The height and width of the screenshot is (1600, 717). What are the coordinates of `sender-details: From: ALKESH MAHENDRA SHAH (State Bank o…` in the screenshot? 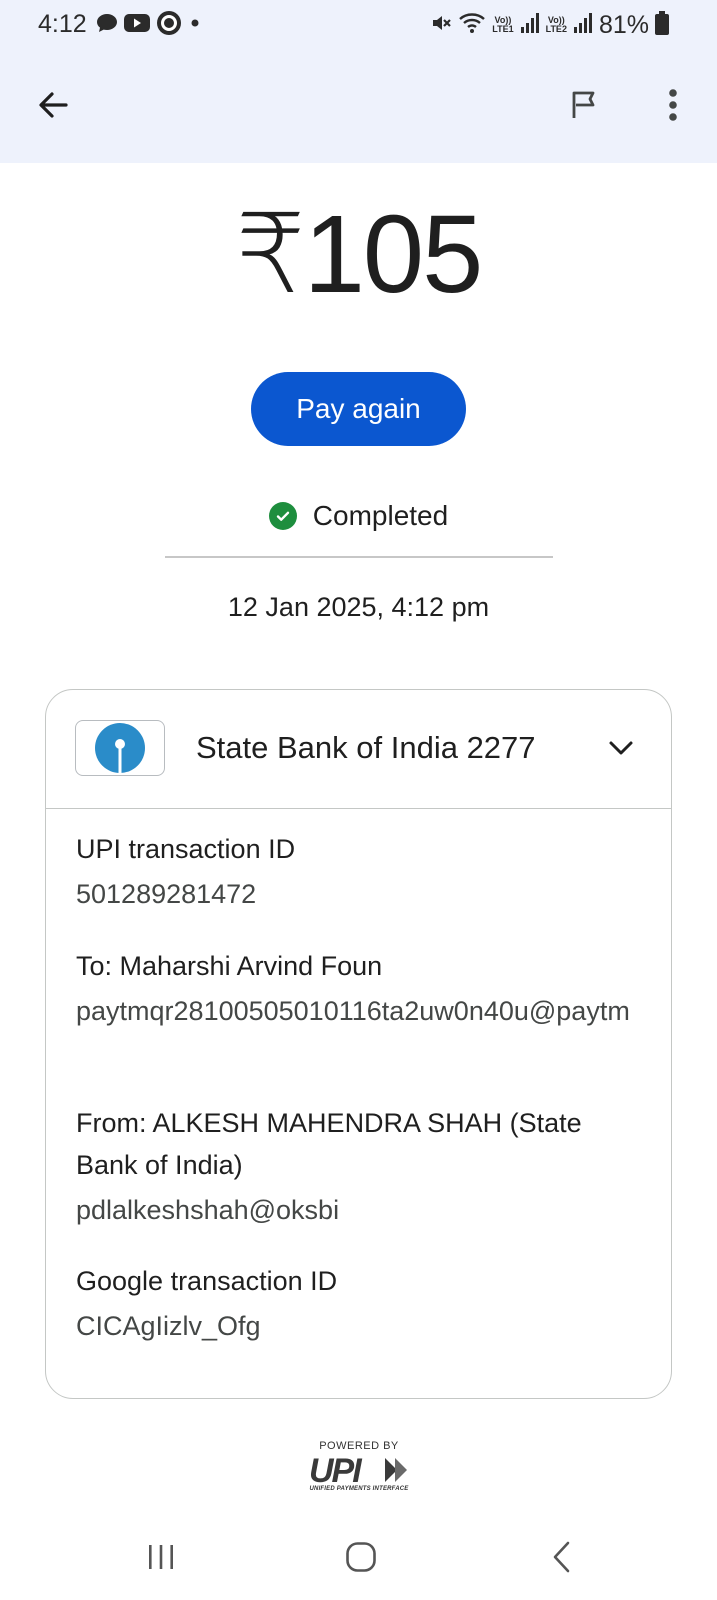 It's located at (356, 1168).